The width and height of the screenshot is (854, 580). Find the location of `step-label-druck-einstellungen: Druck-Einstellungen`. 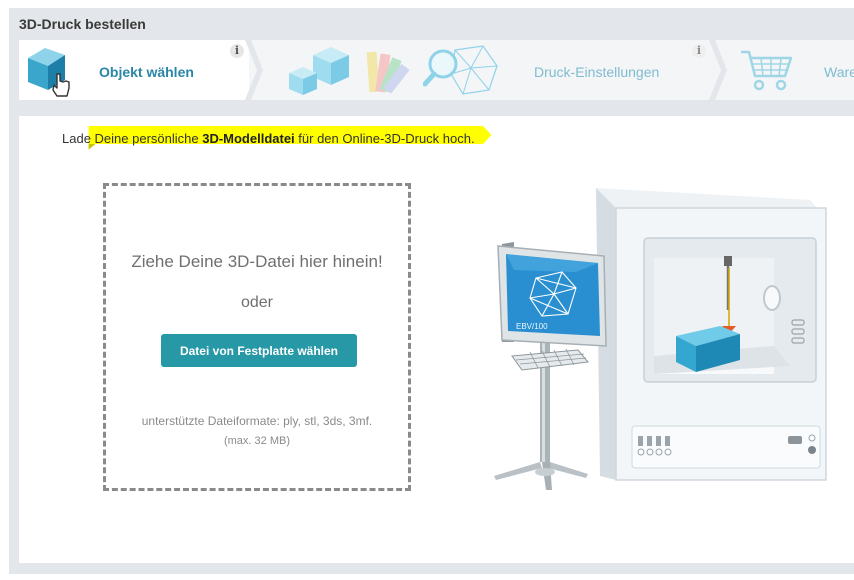

step-label-druck-einstellungen: Druck-Einstellungen is located at coordinates (596, 72).